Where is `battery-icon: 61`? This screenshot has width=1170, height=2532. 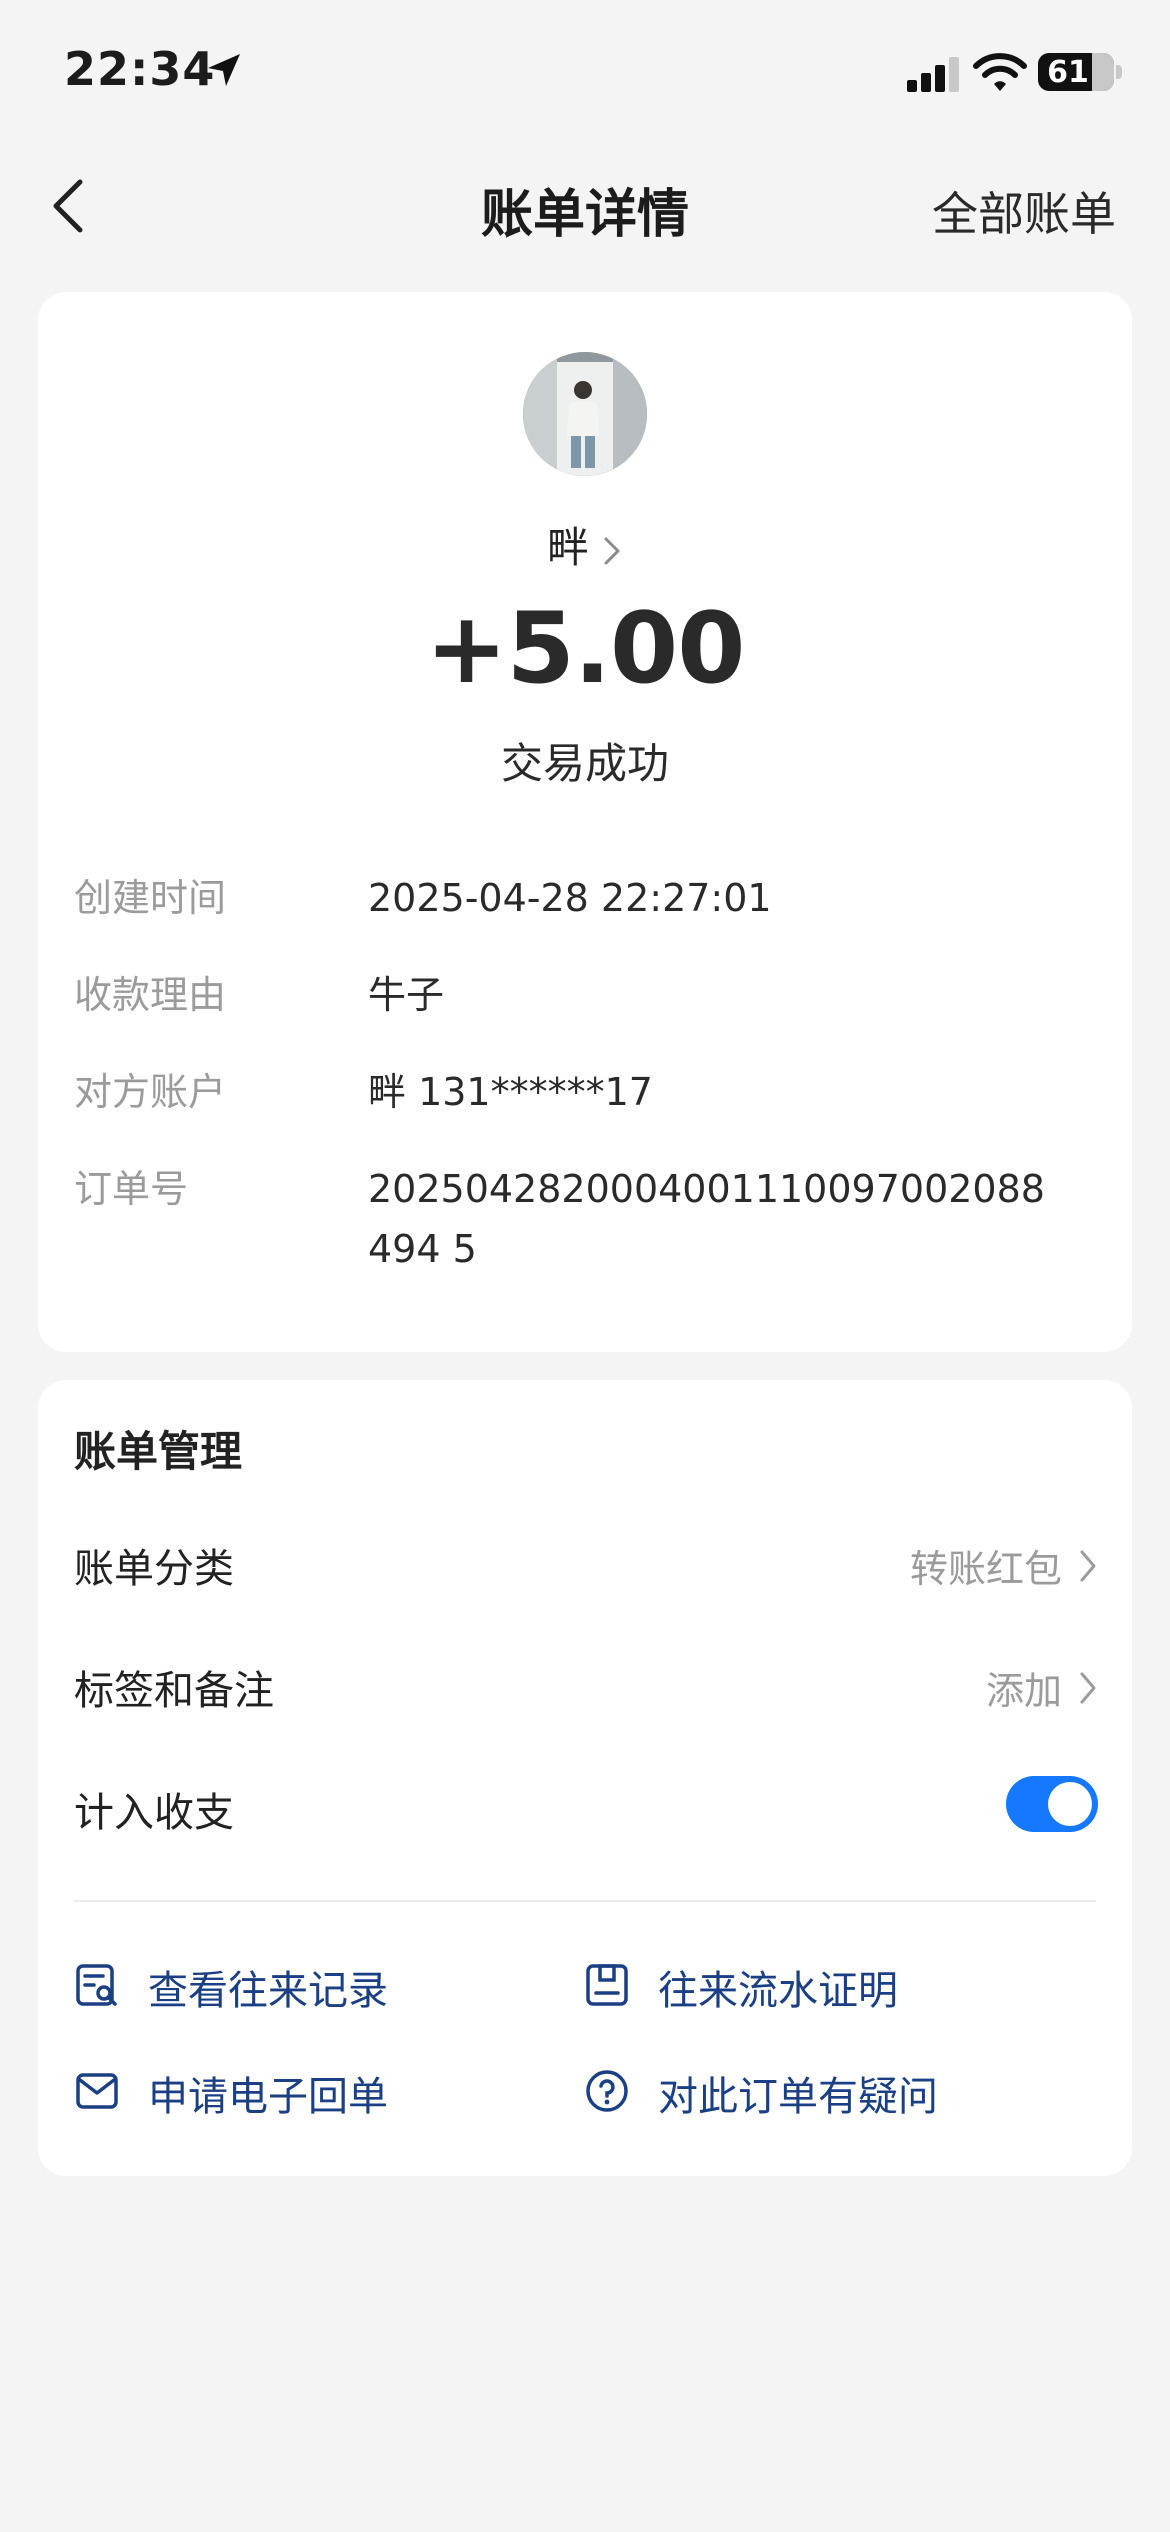
battery-icon: 61 is located at coordinates (1076, 72).